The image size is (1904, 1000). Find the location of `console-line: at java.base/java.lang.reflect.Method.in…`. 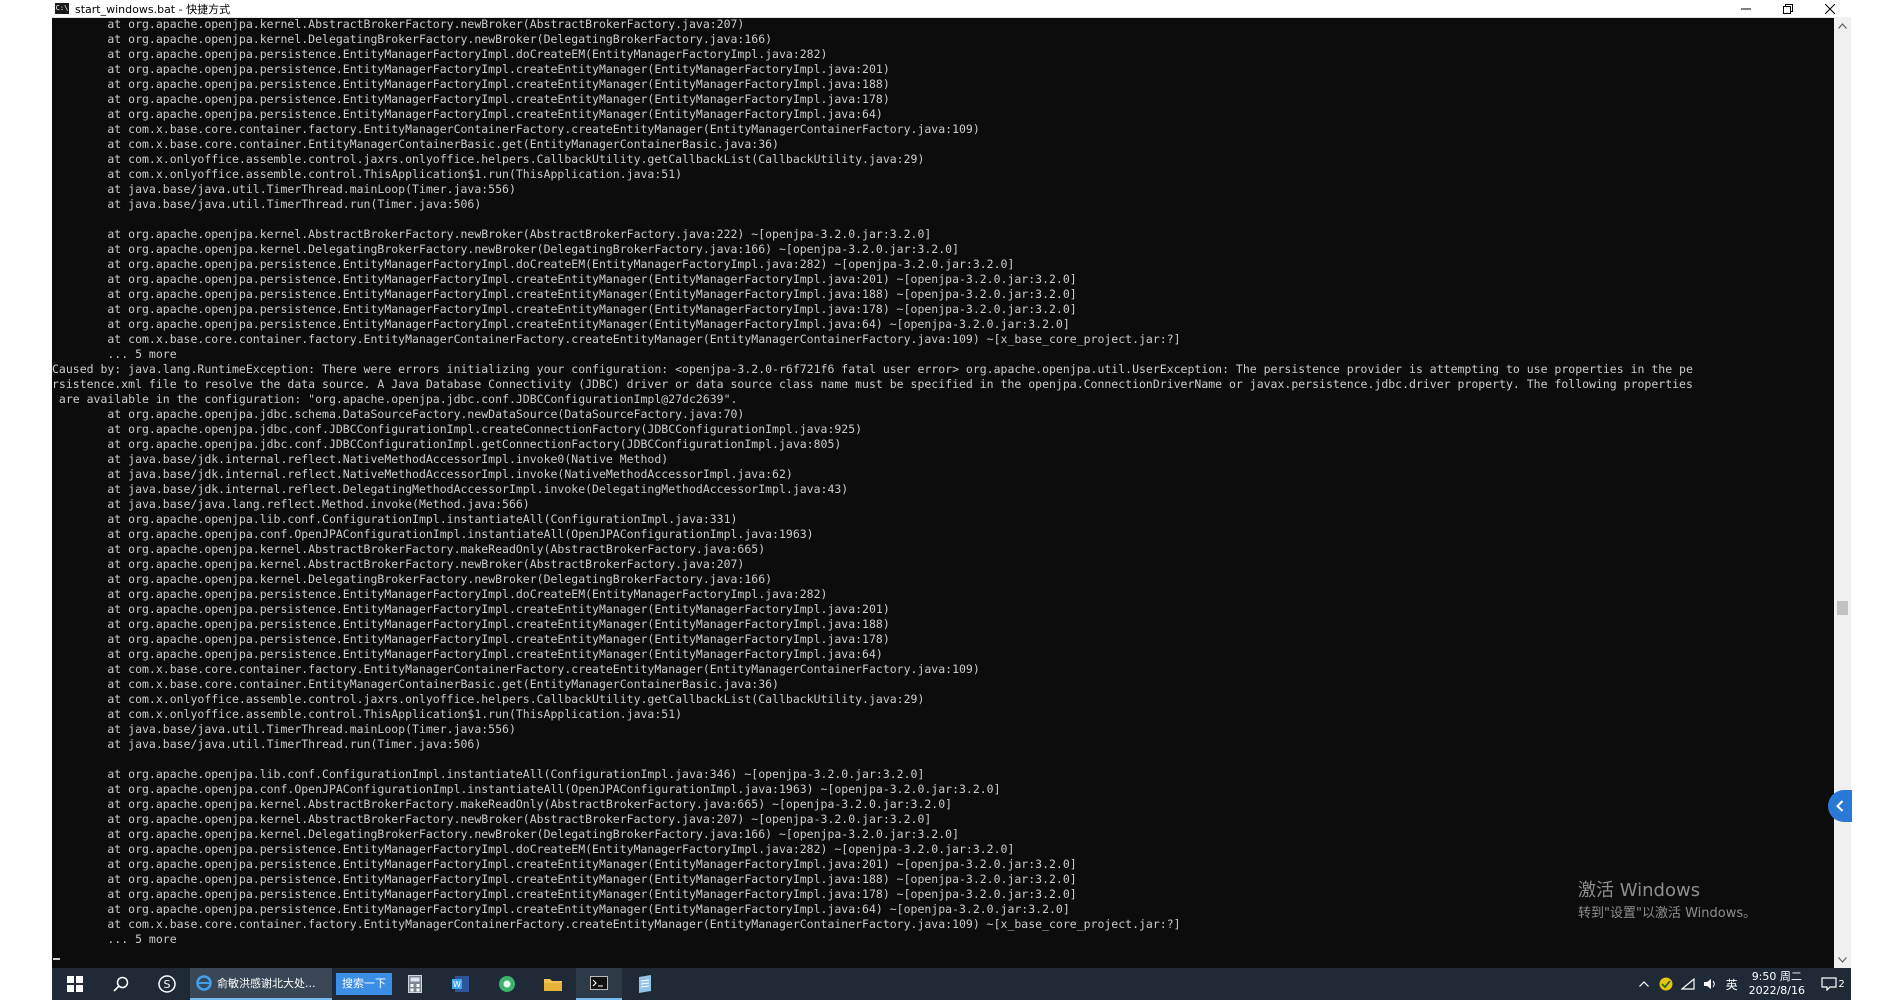

console-line: at java.base/java.lang.reflect.Method.in… is located at coordinates (291, 504).